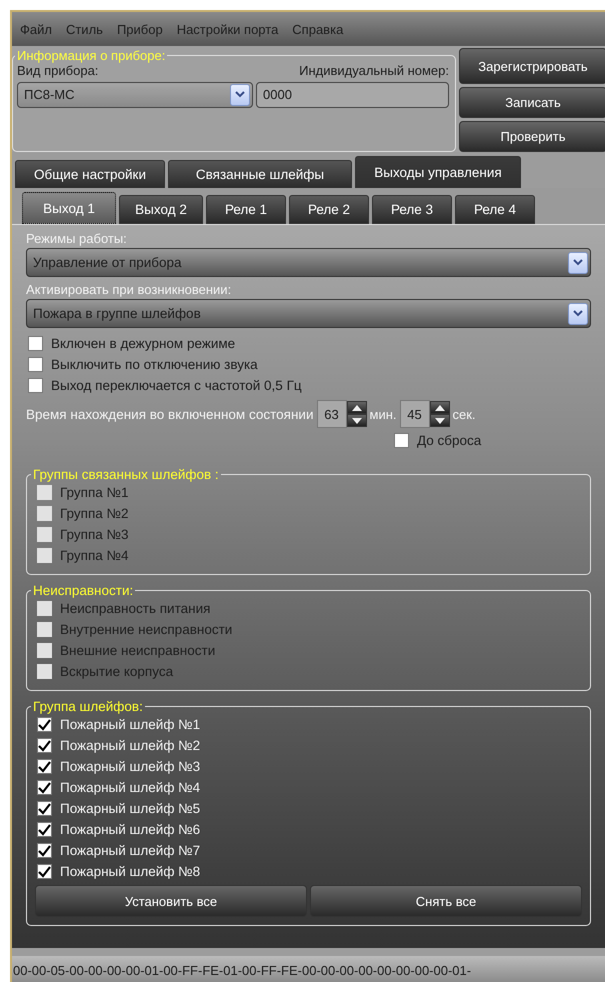 The image size is (605, 982). What do you see at coordinates (130, 766) in the screenshot?
I see `checkbox-label: Пожарный шлейф №3` at bounding box center [130, 766].